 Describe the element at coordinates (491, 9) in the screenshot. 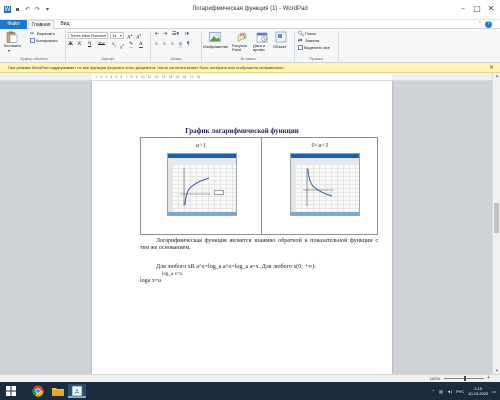

I see `close-button: ✕` at that location.